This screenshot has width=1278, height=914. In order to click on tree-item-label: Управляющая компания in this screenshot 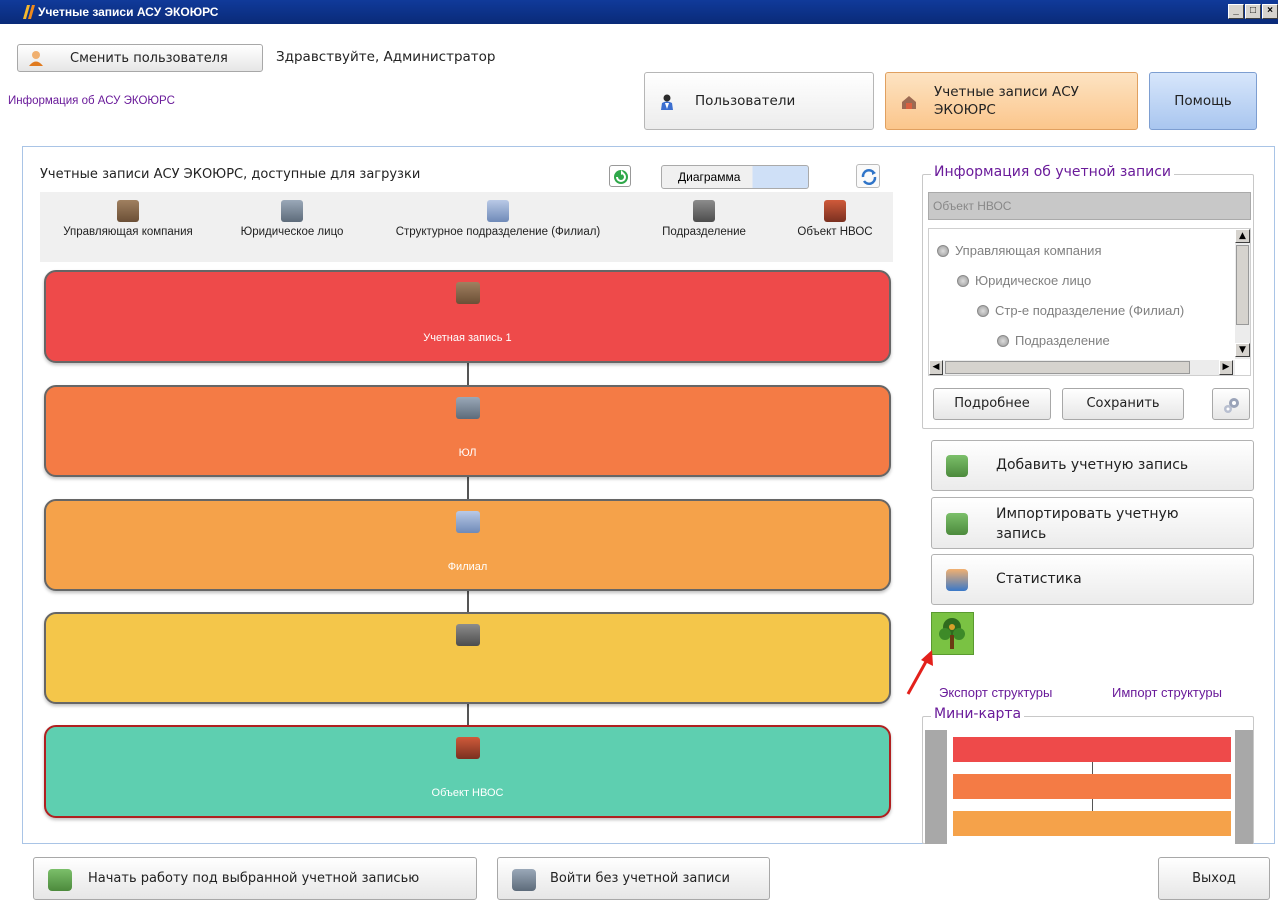, I will do `click(1028, 250)`.